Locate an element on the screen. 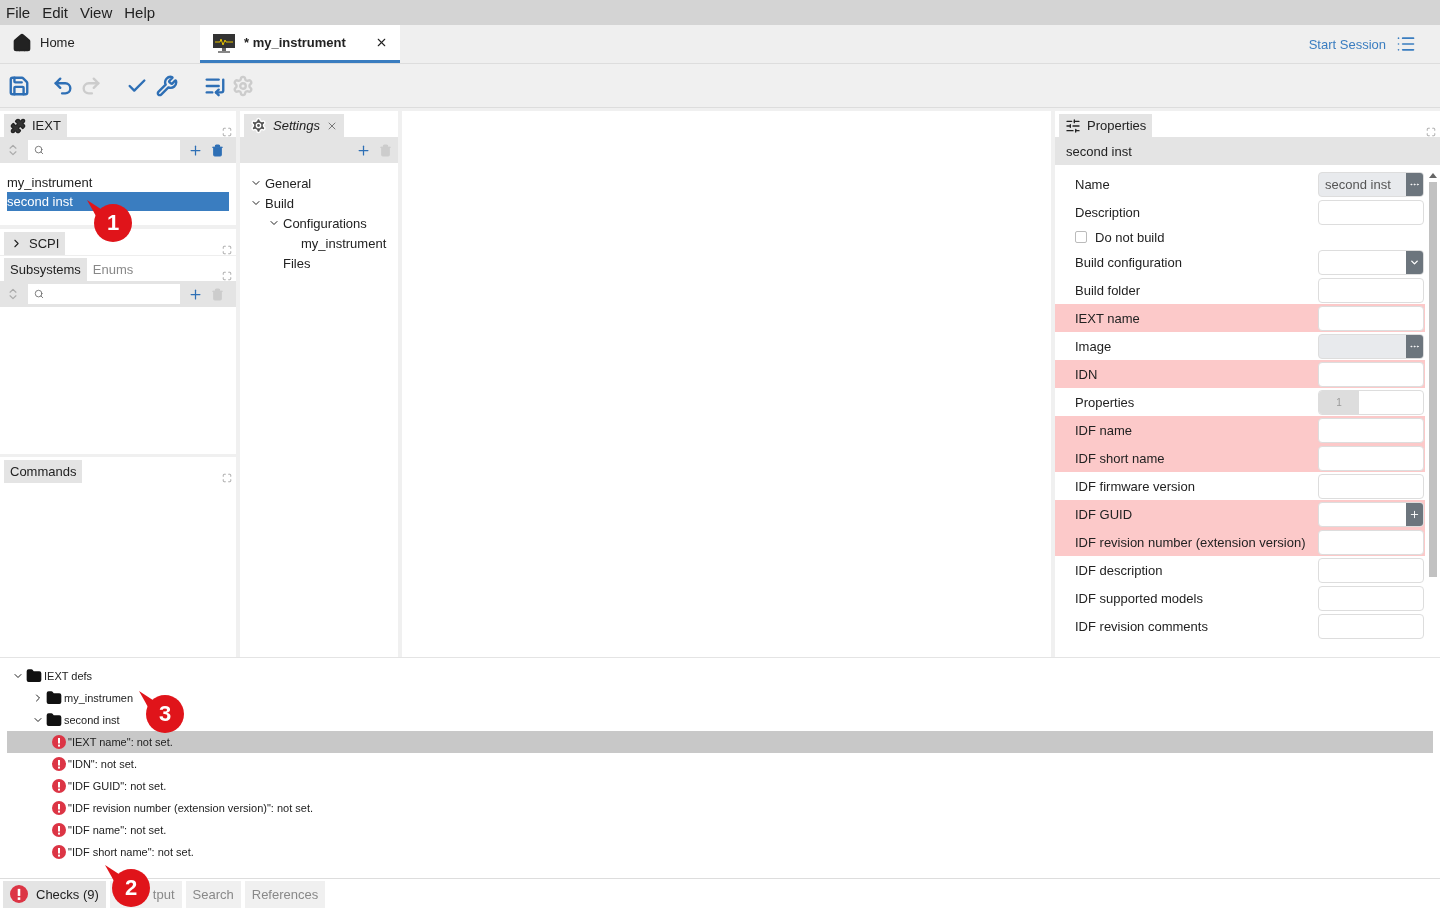 The image size is (1440, 909). selection-title: second inst is located at coordinates (1247, 151).